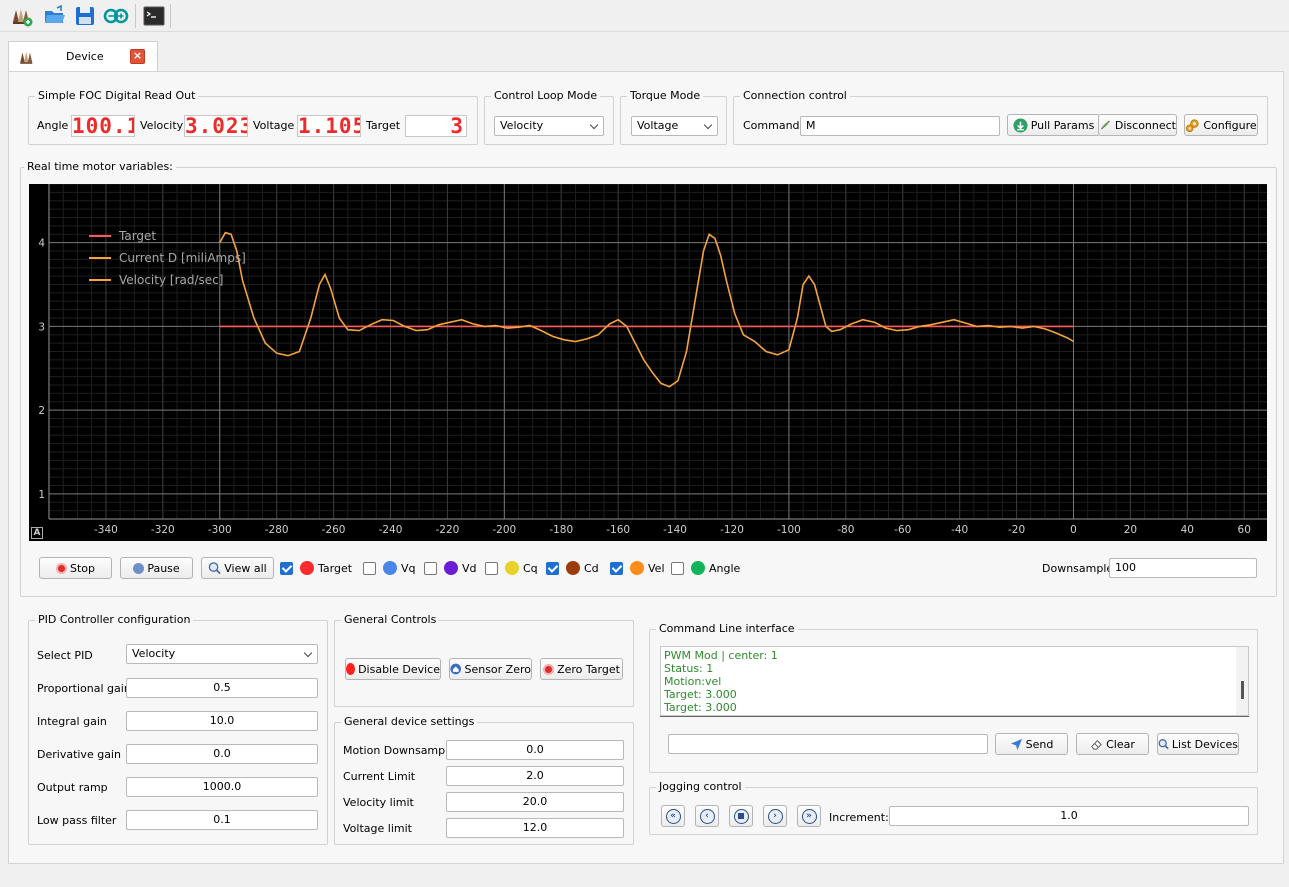  What do you see at coordinates (795, 95) in the screenshot?
I see `connection-title: Connection control` at bounding box center [795, 95].